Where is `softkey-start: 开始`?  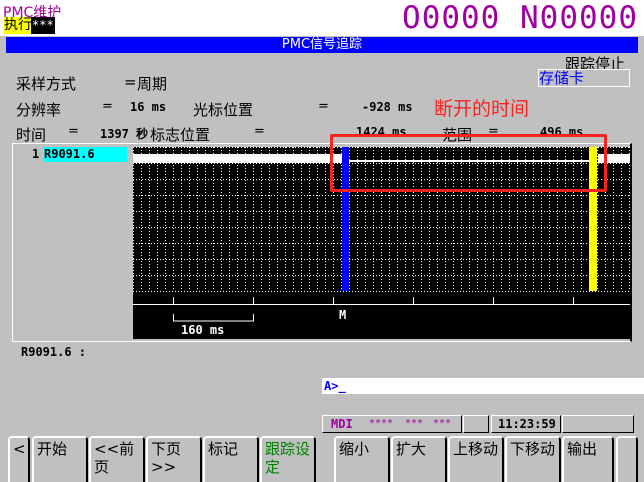 softkey-start: 开始 is located at coordinates (60, 459).